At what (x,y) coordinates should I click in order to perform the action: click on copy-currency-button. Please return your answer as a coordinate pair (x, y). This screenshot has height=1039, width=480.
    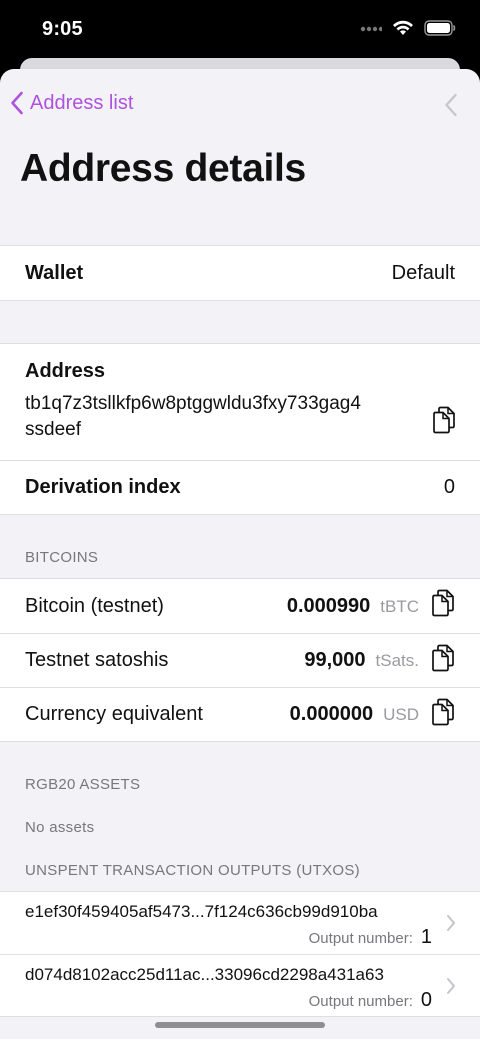
    Looking at the image, I should click on (443, 715).